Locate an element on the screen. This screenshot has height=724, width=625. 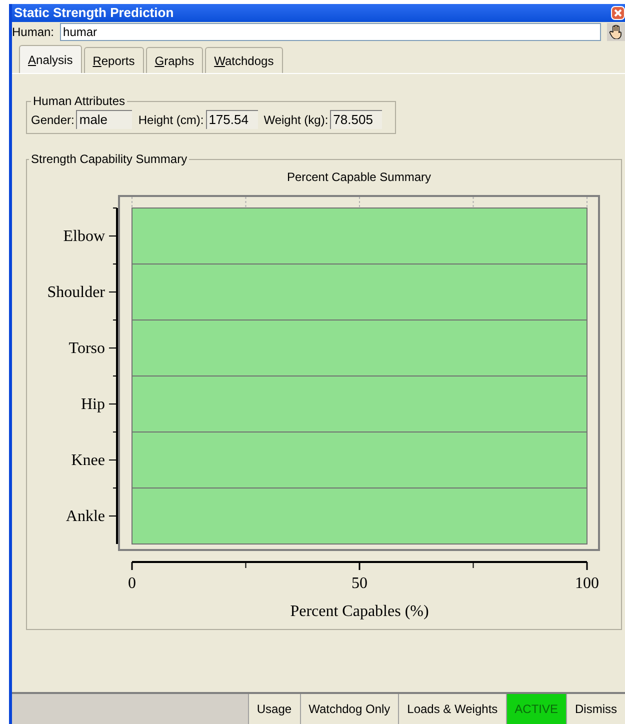
close-icon is located at coordinates (618, 13).